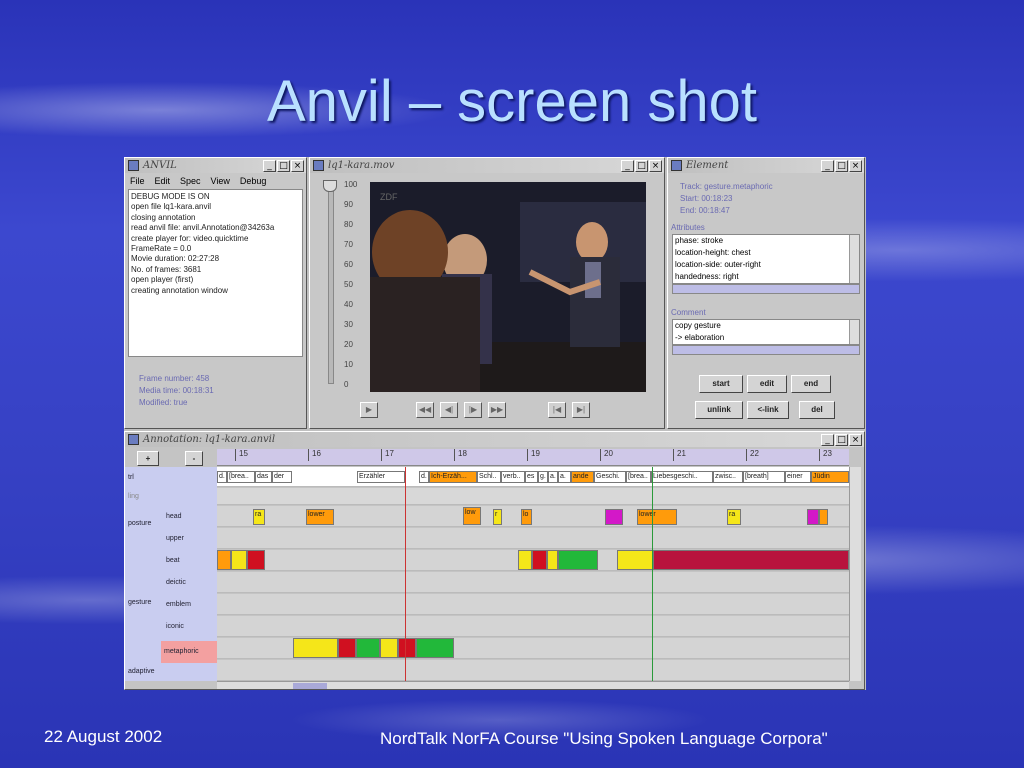  Describe the element at coordinates (719, 410) in the screenshot. I see `unlink-button: unlink` at that location.